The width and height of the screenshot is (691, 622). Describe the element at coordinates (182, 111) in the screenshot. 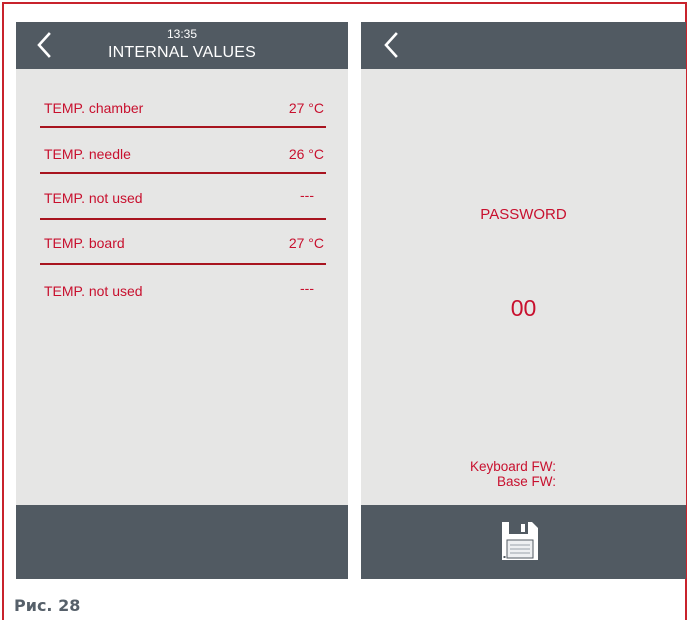

I see `value-row-chamber: TEMP. chamber 27 °C` at that location.